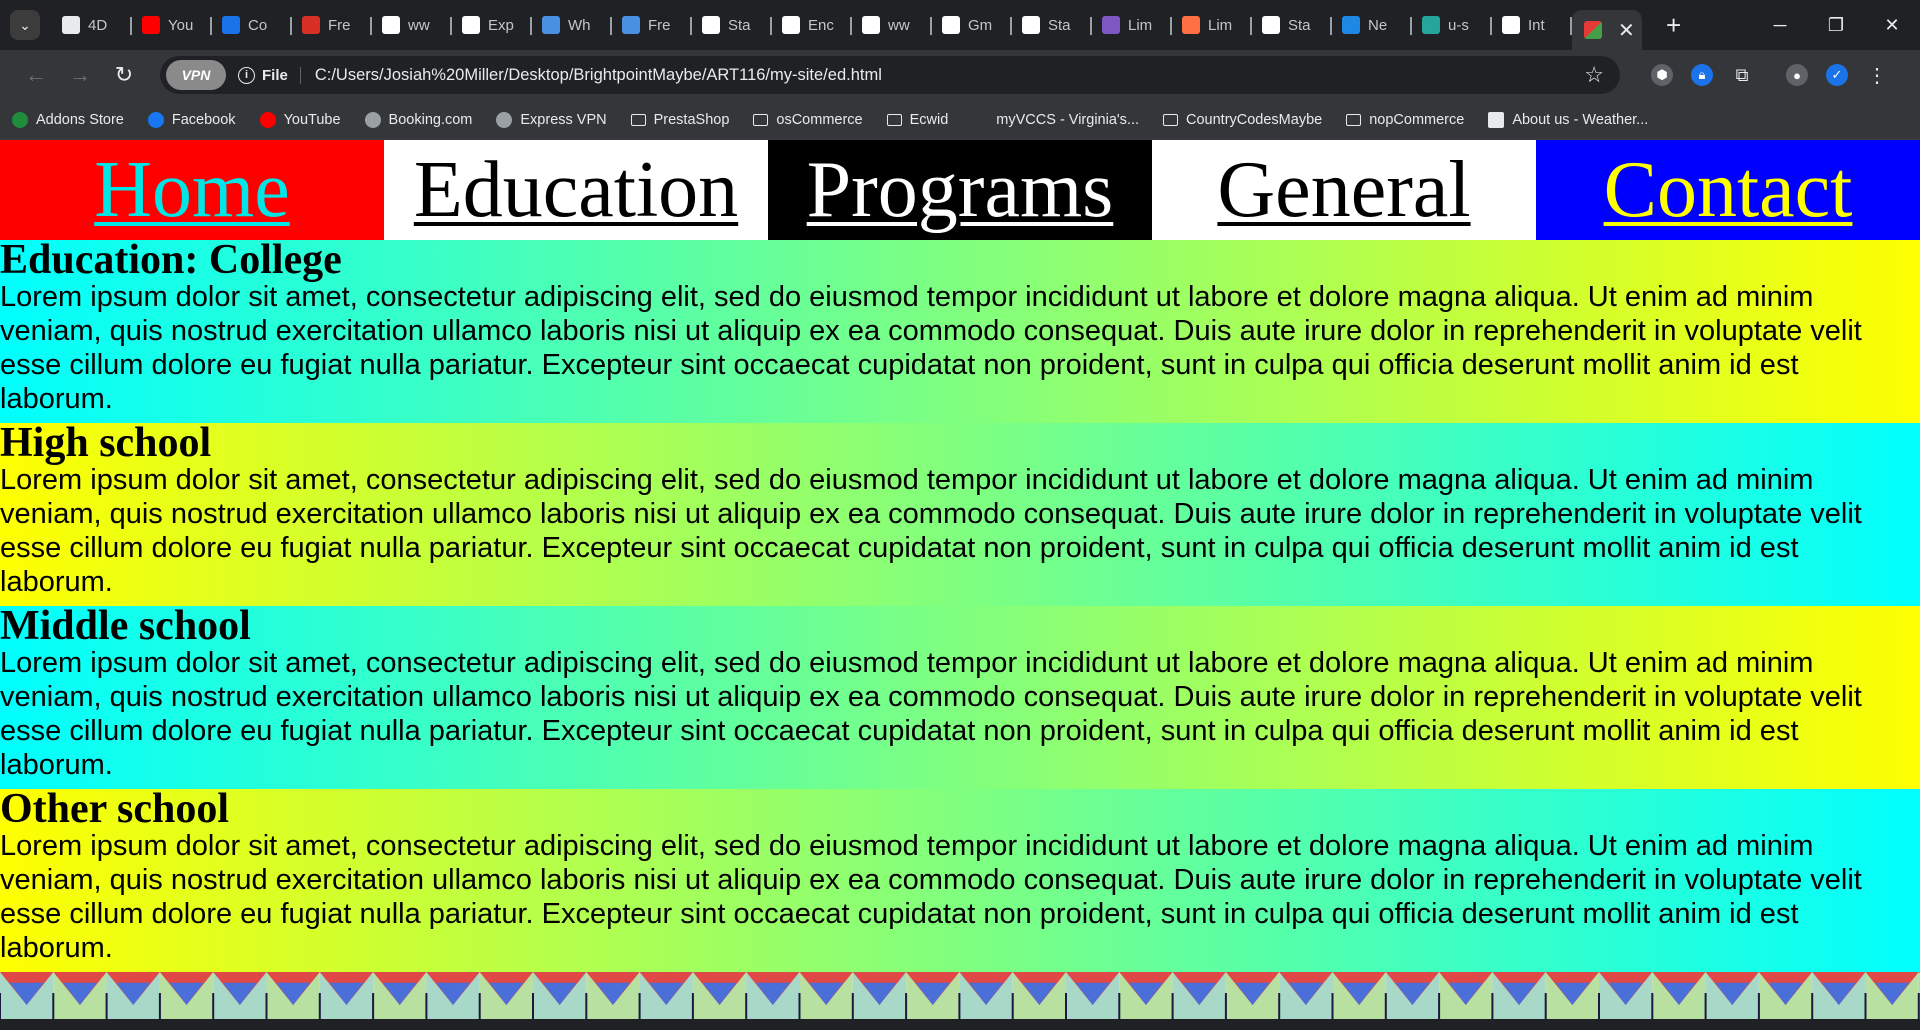 This screenshot has height=1030, width=1920. Describe the element at coordinates (917, 120) in the screenshot. I see `bookmark-item: Ecwid` at that location.